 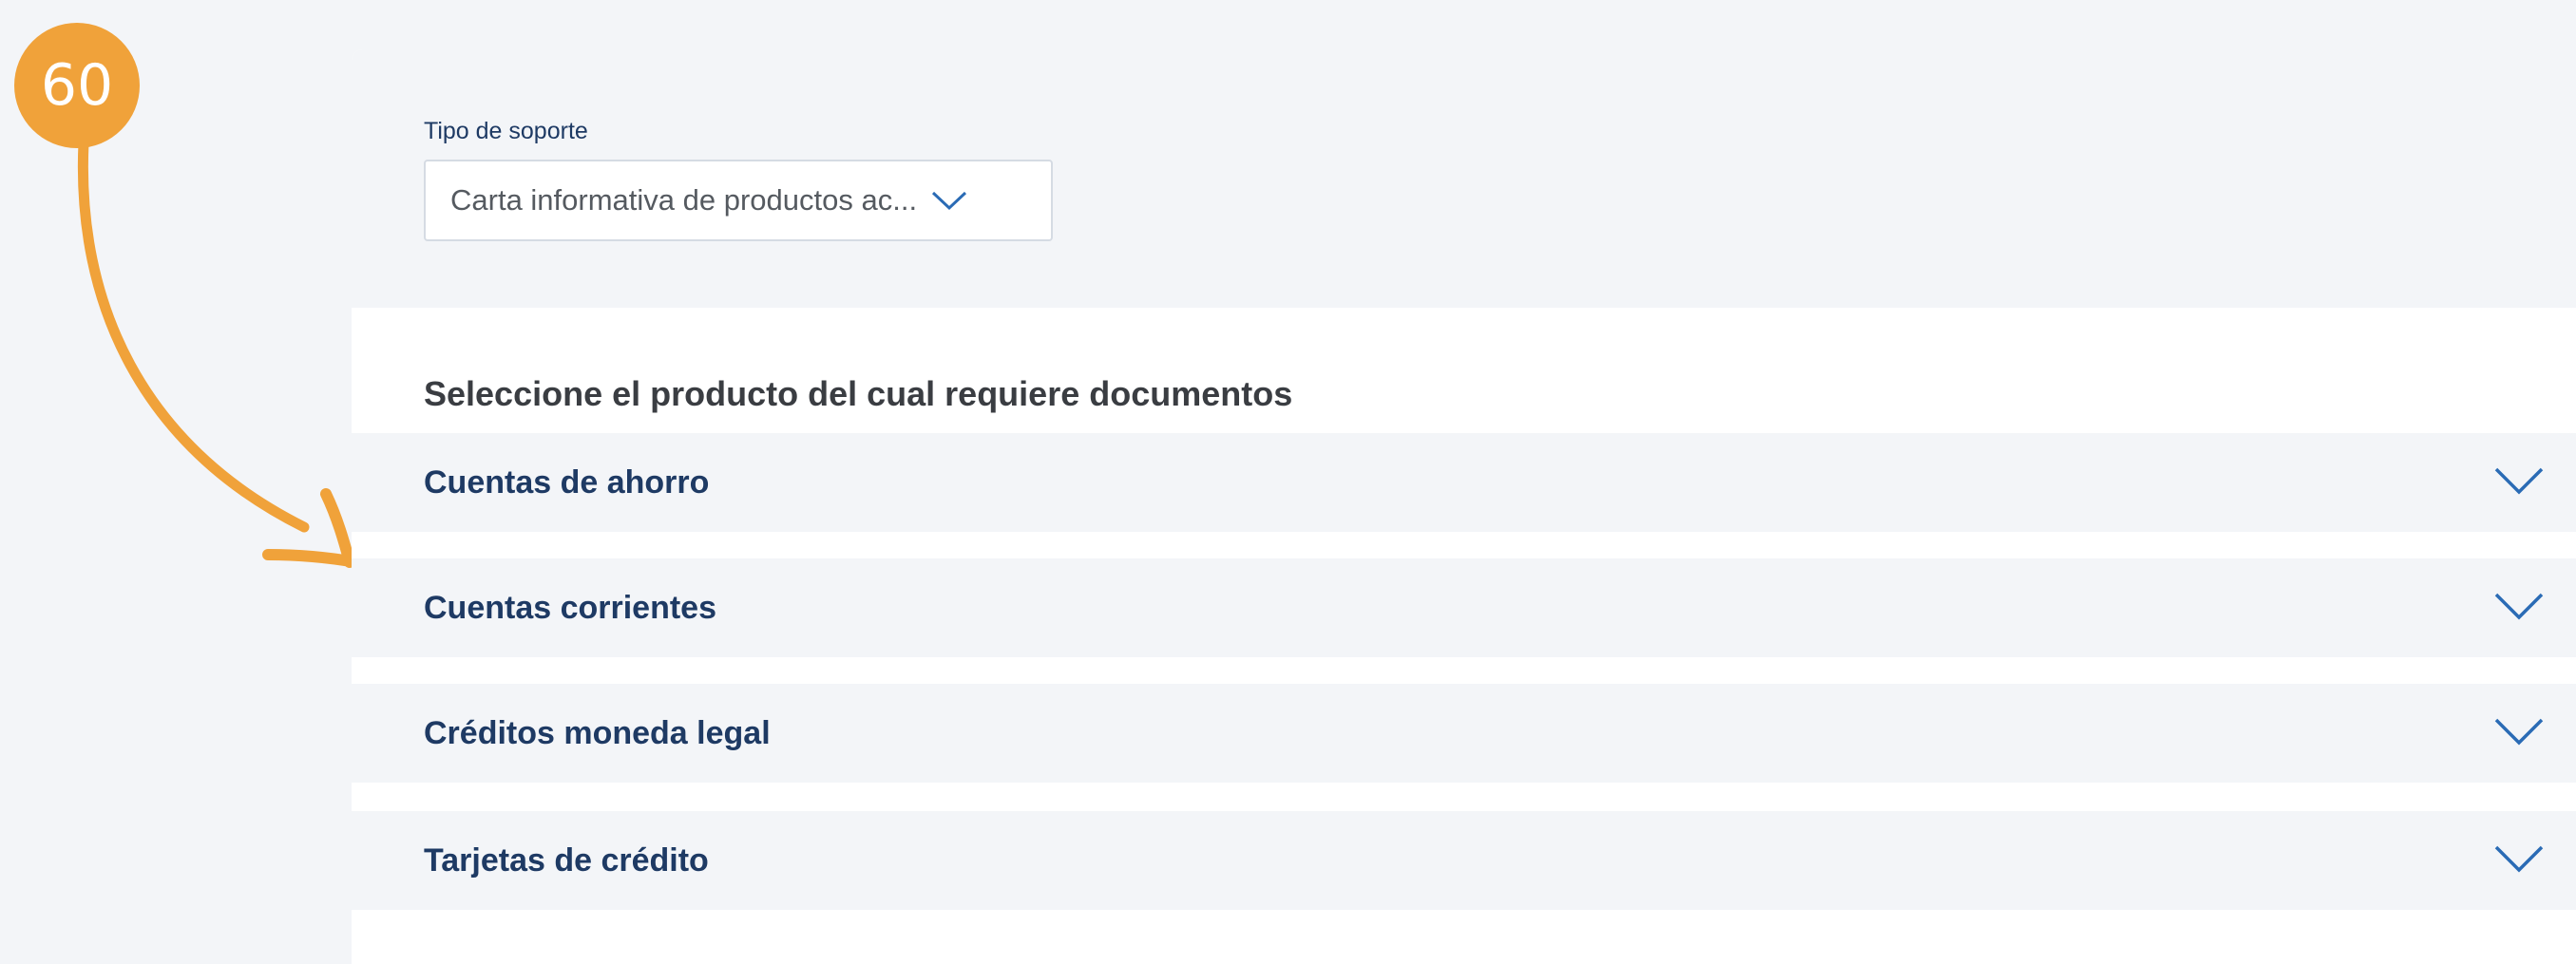 What do you see at coordinates (567, 482) in the screenshot?
I see `accordion-label: Cuentas de ahorro` at bounding box center [567, 482].